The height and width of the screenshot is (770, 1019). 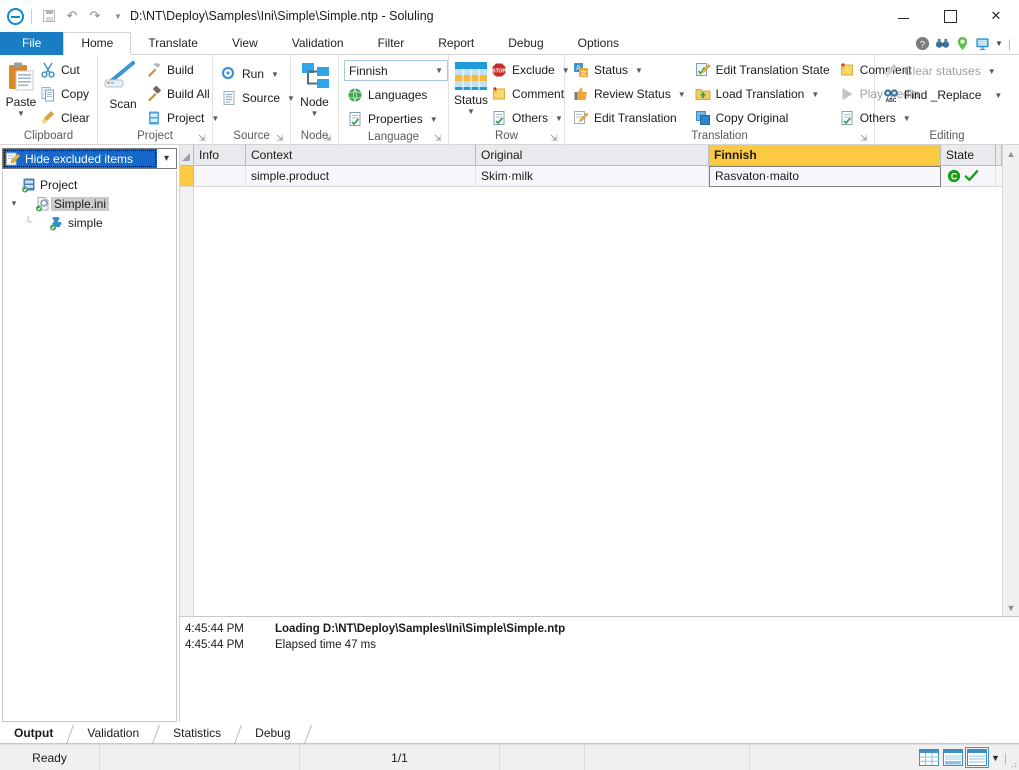 I want to click on redo-icon: ↷, so click(x=95, y=16).